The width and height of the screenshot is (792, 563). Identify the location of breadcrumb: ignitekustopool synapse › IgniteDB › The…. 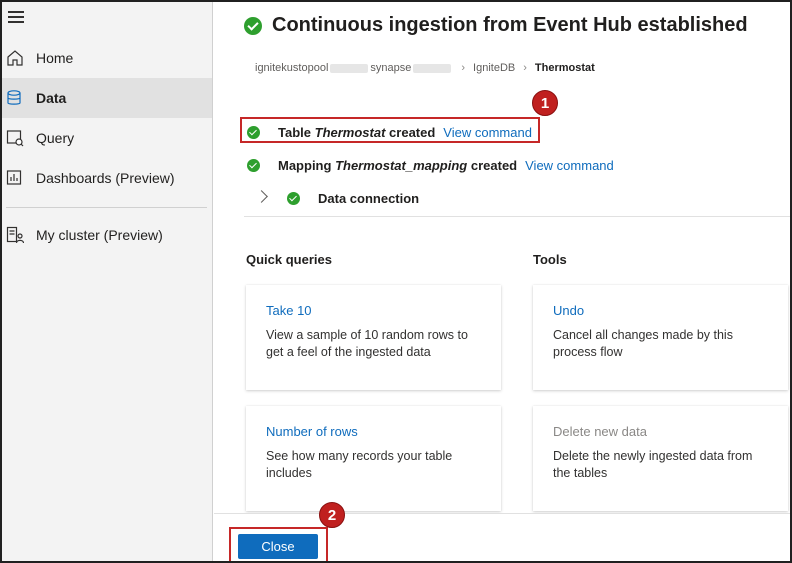
(425, 68).